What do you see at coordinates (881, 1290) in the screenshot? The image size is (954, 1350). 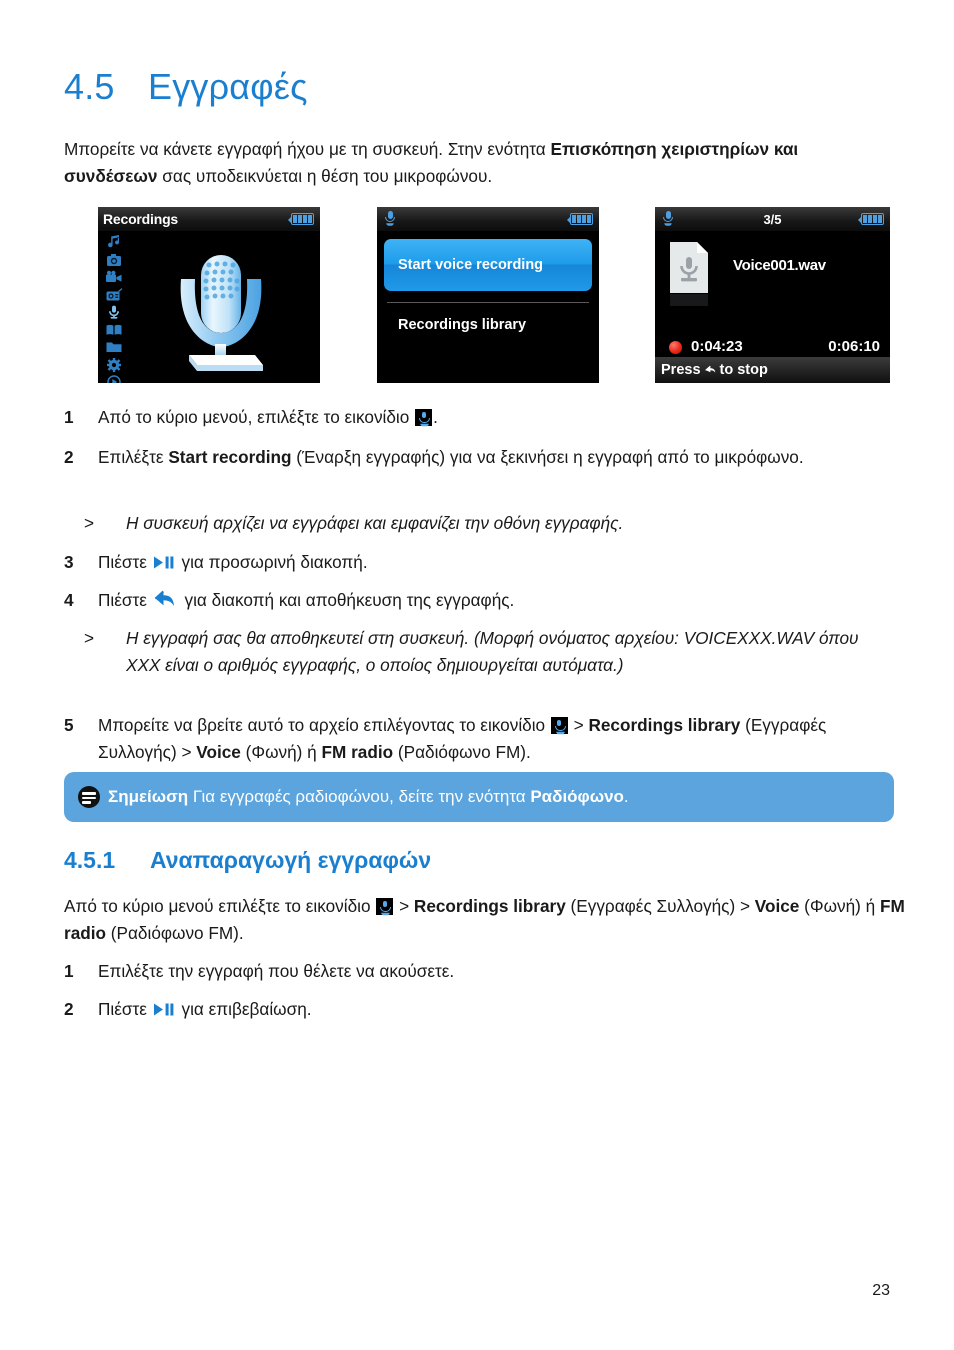 I see `page-number: 23` at bounding box center [881, 1290].